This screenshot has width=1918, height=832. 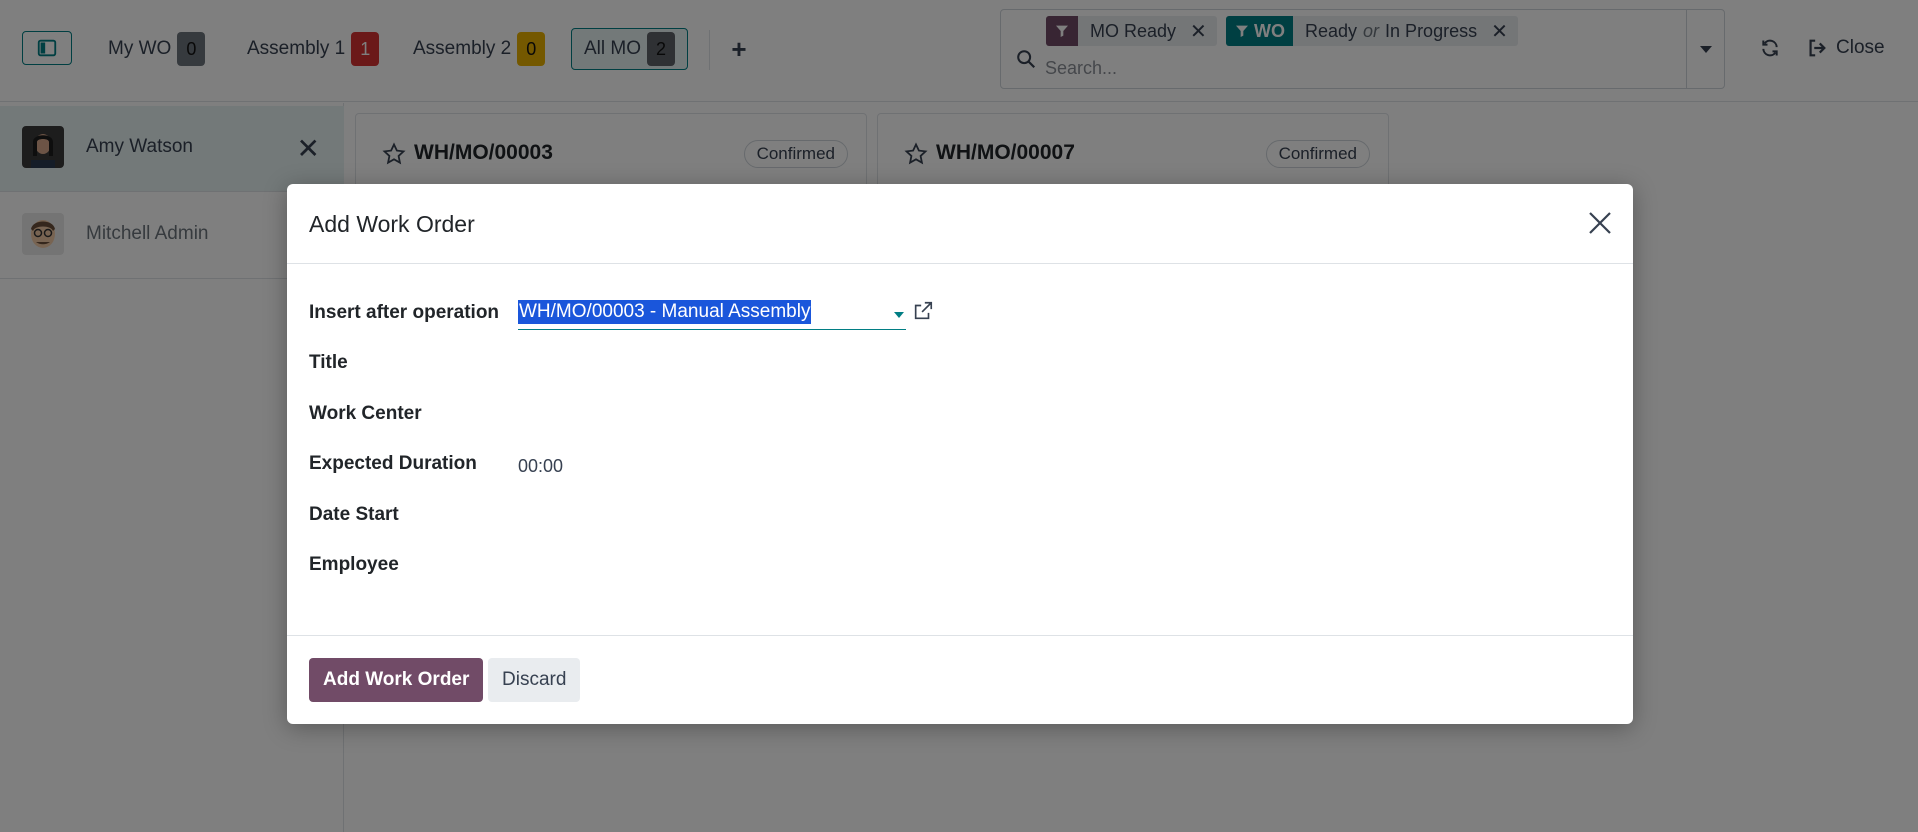 What do you see at coordinates (534, 680) in the screenshot?
I see `discard-button: Discard` at bounding box center [534, 680].